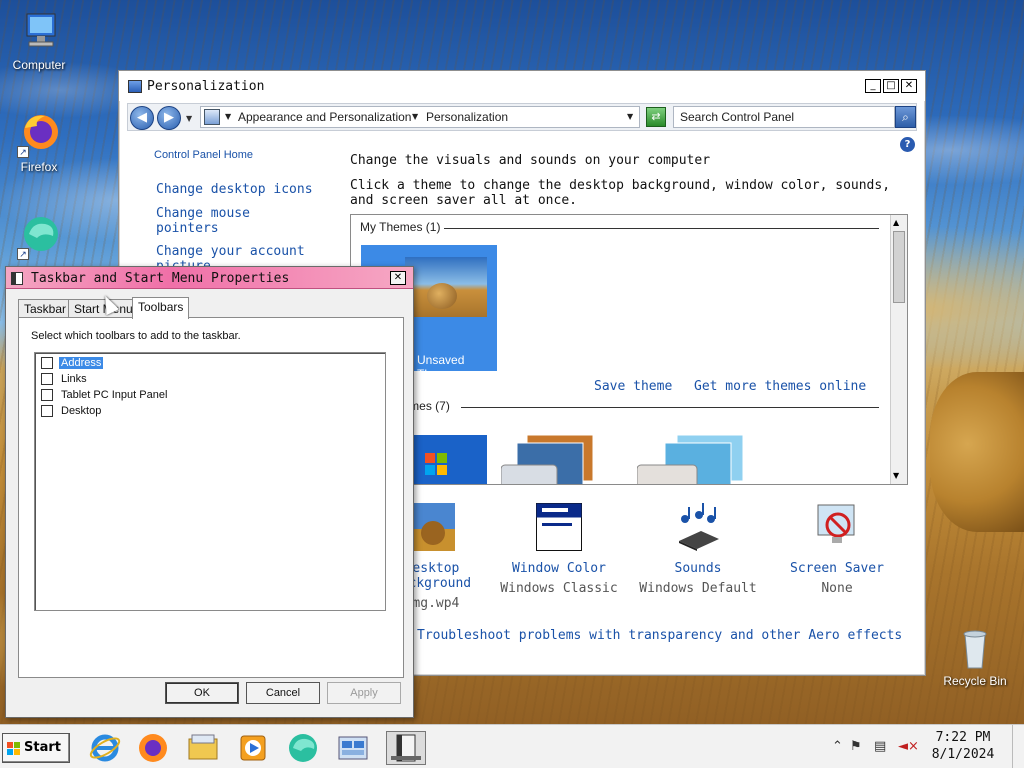 The image size is (1024, 768). What do you see at coordinates (47, 379) in the screenshot?
I see `links-checkbox` at bounding box center [47, 379].